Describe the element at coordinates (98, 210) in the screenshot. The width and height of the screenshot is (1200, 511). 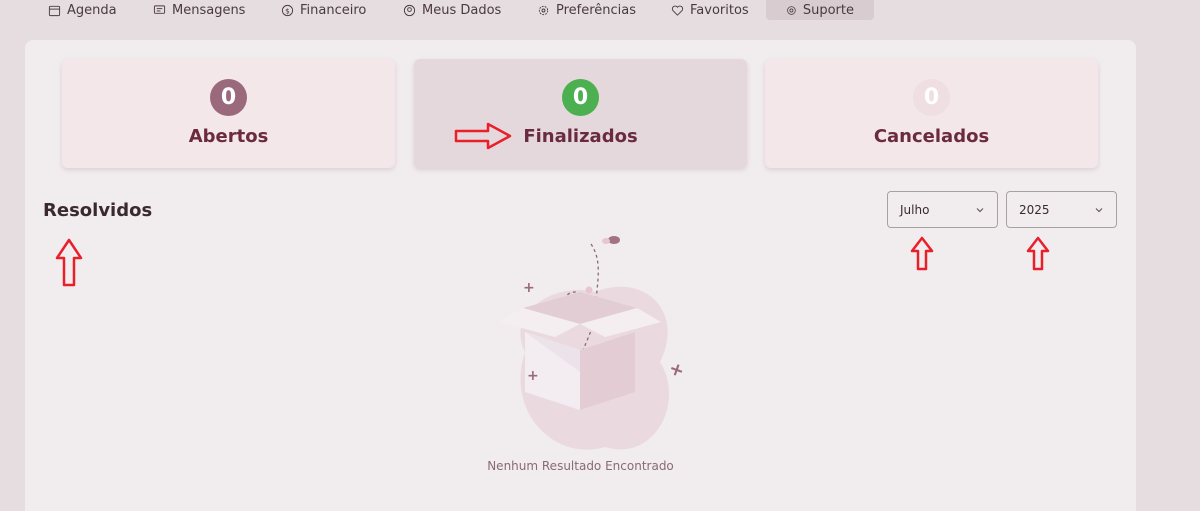
I see `section-title: Resolvidos` at that location.